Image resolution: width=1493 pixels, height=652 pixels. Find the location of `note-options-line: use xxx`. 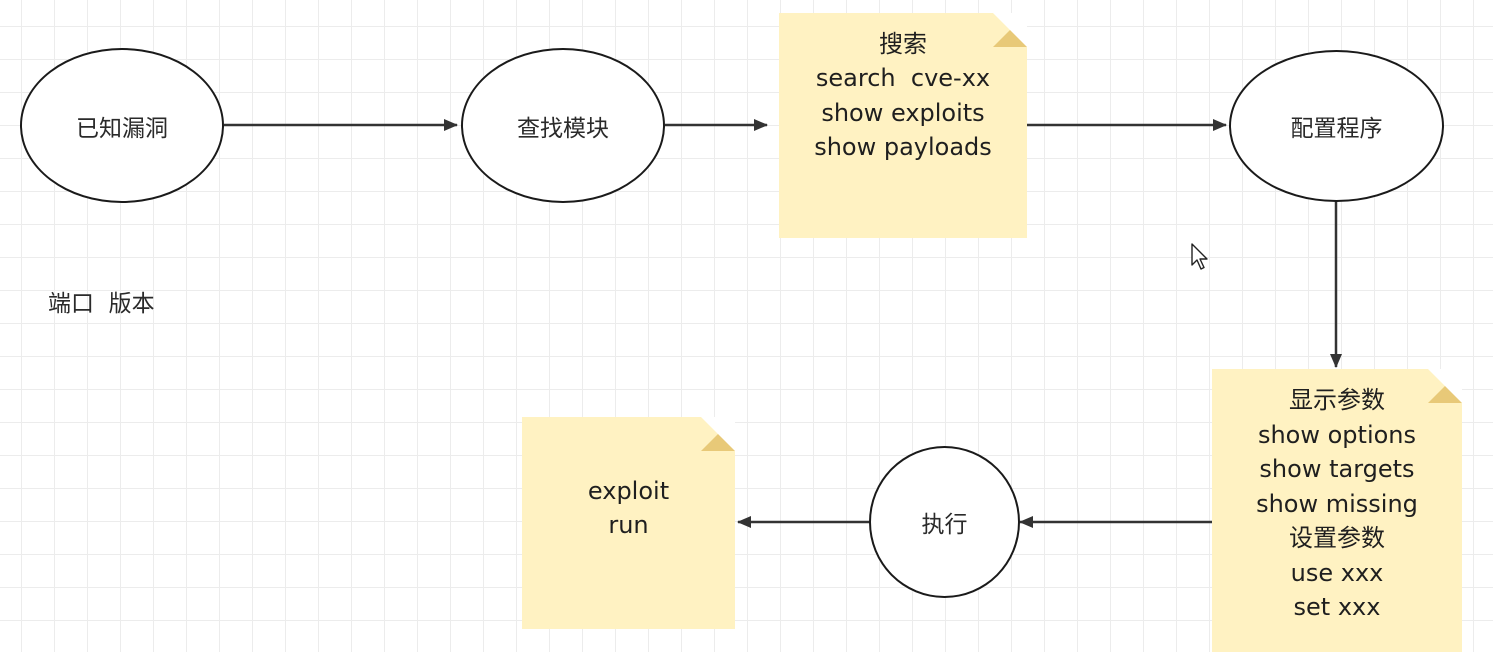

note-options-line: use xxx is located at coordinates (1337, 572).